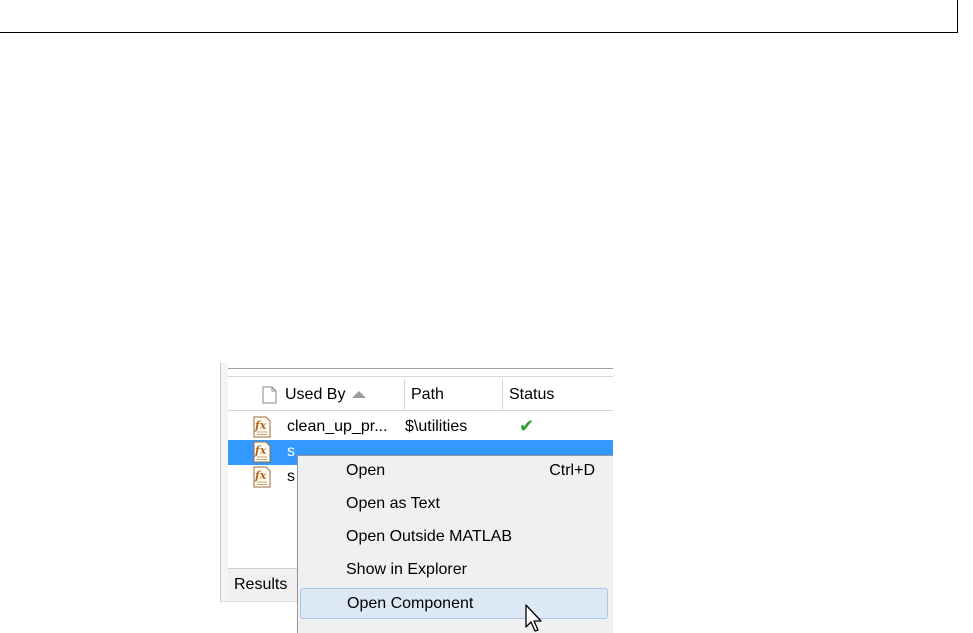 This screenshot has height=633, width=973. What do you see at coordinates (393, 503) in the screenshot?
I see `menu-item-label: Open as Text` at bounding box center [393, 503].